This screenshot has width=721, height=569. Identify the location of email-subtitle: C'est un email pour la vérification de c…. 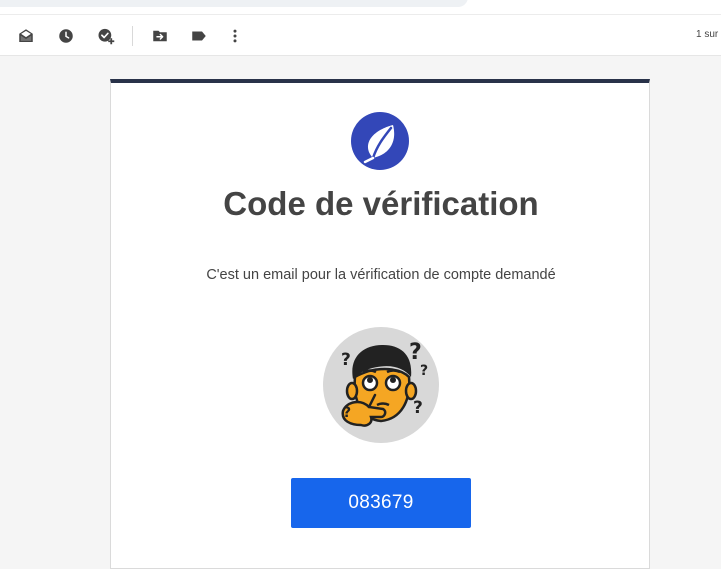
(381, 275).